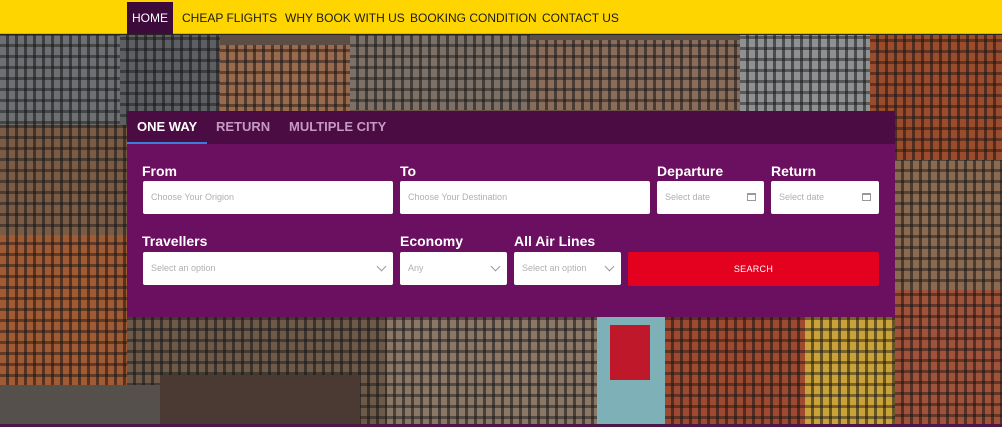  What do you see at coordinates (268, 268) in the screenshot?
I see `travellers-select: Select an option` at bounding box center [268, 268].